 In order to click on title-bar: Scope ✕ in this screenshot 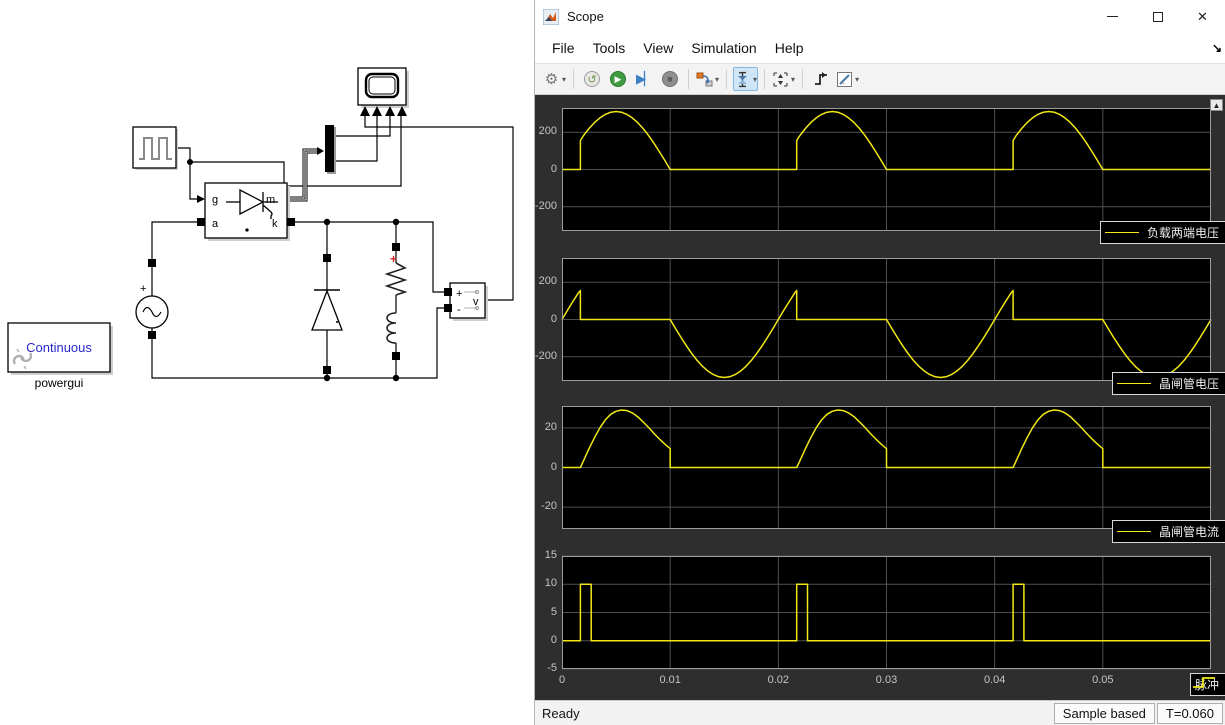, I will do `click(880, 16)`.